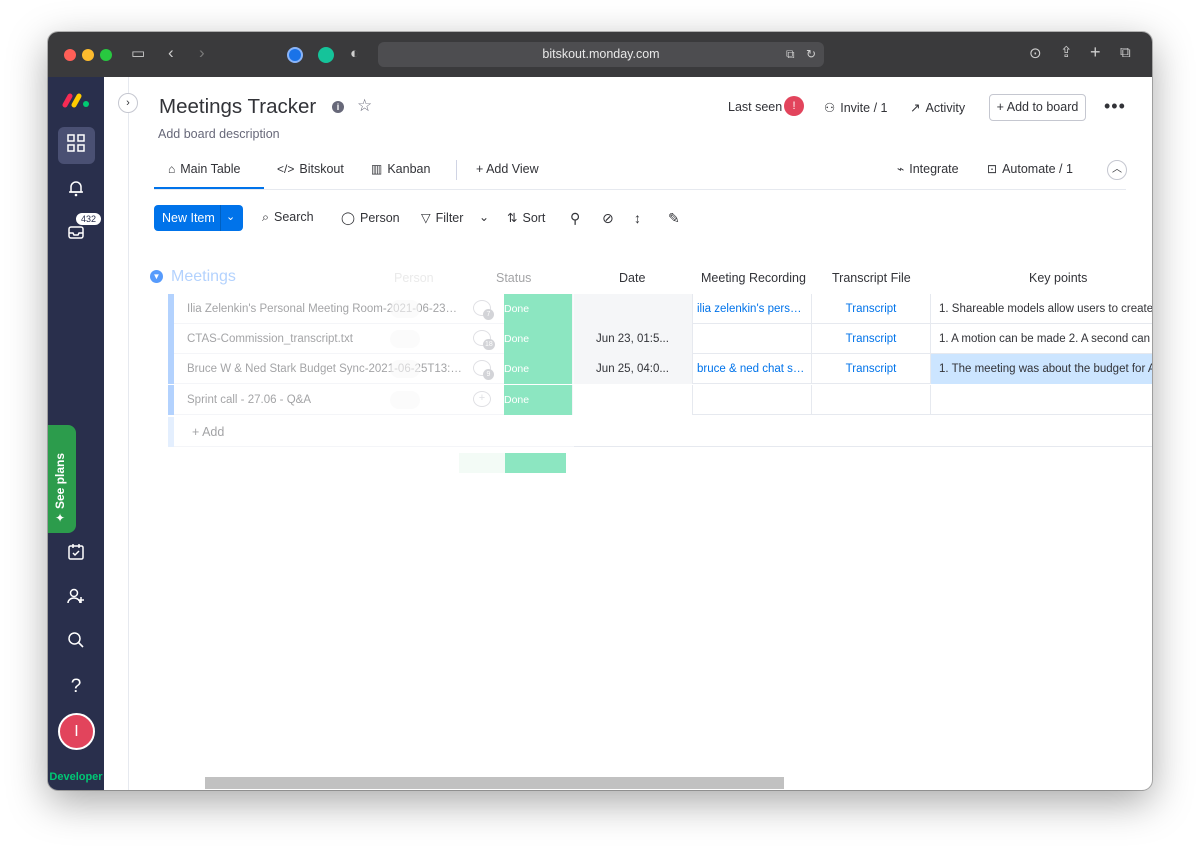 Image resolution: width=1200 pixels, height=853 pixels. I want to click on my-work-calendar-icon, so click(76, 555).